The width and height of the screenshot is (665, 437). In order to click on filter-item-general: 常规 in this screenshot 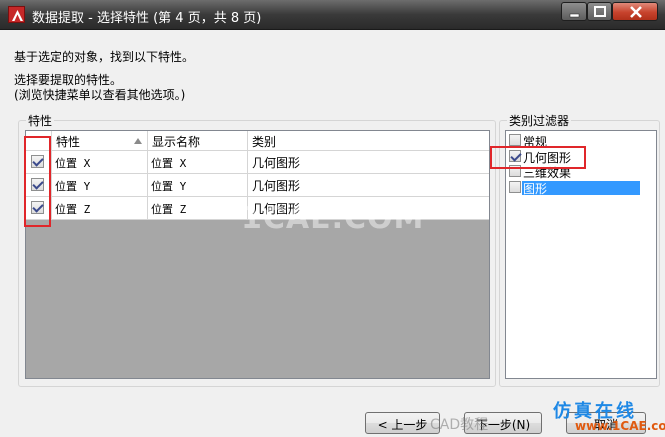, I will do `click(581, 141)`.